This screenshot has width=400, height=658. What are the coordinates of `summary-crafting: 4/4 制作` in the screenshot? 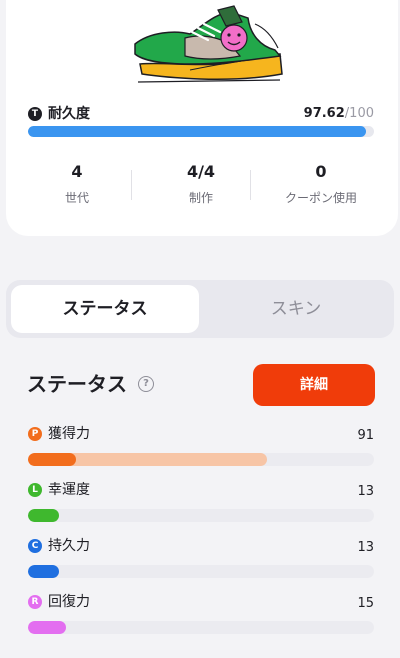 It's located at (201, 184).